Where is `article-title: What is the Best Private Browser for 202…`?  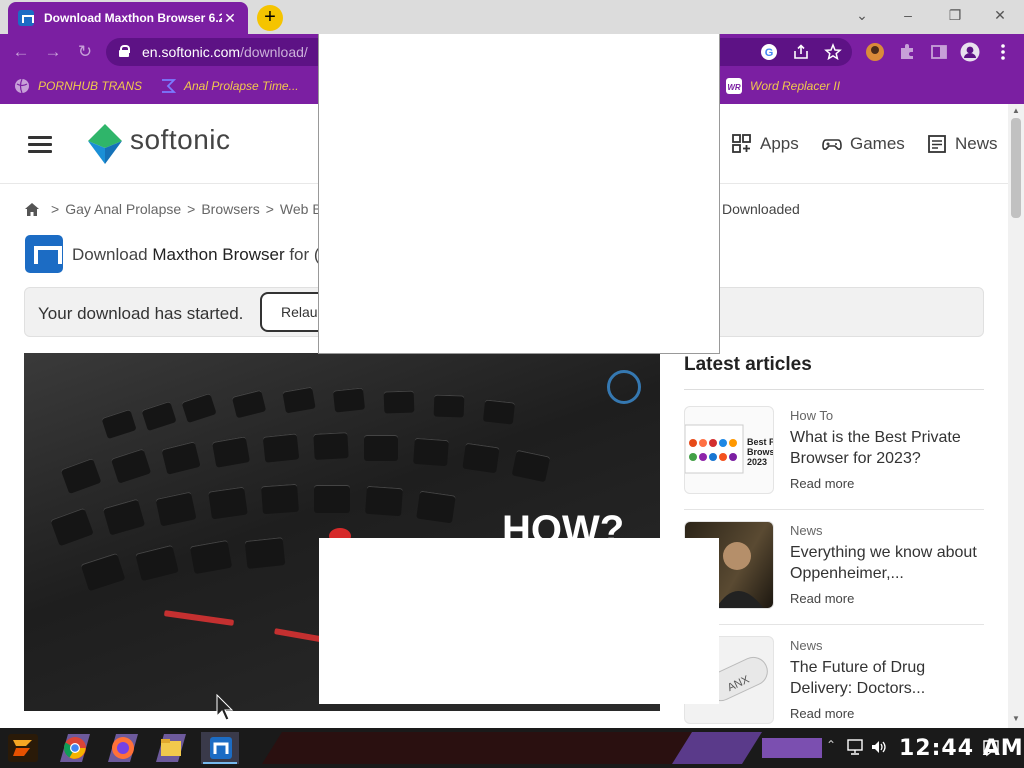 article-title: What is the Best Private Browser for 202… is located at coordinates (886, 448).